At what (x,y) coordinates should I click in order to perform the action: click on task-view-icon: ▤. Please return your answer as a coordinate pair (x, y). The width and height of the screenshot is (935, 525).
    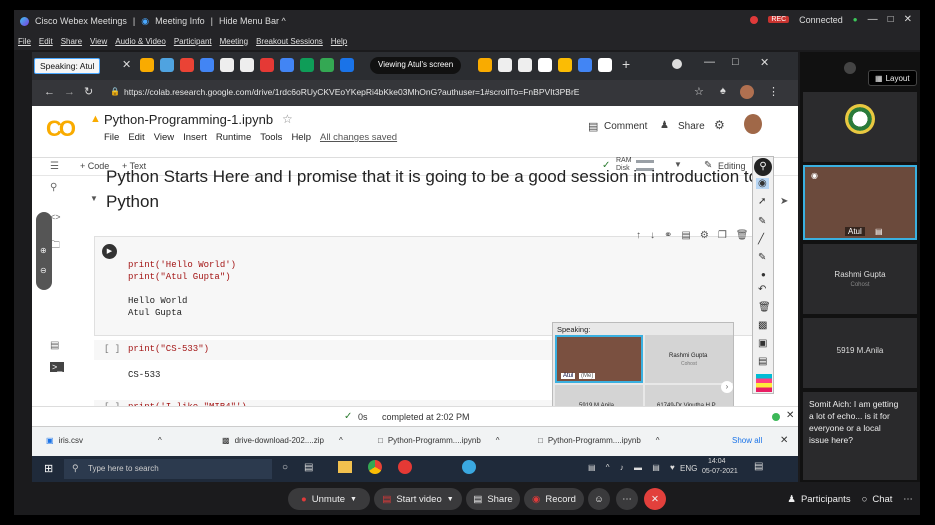
    Looking at the image, I should click on (308, 467).